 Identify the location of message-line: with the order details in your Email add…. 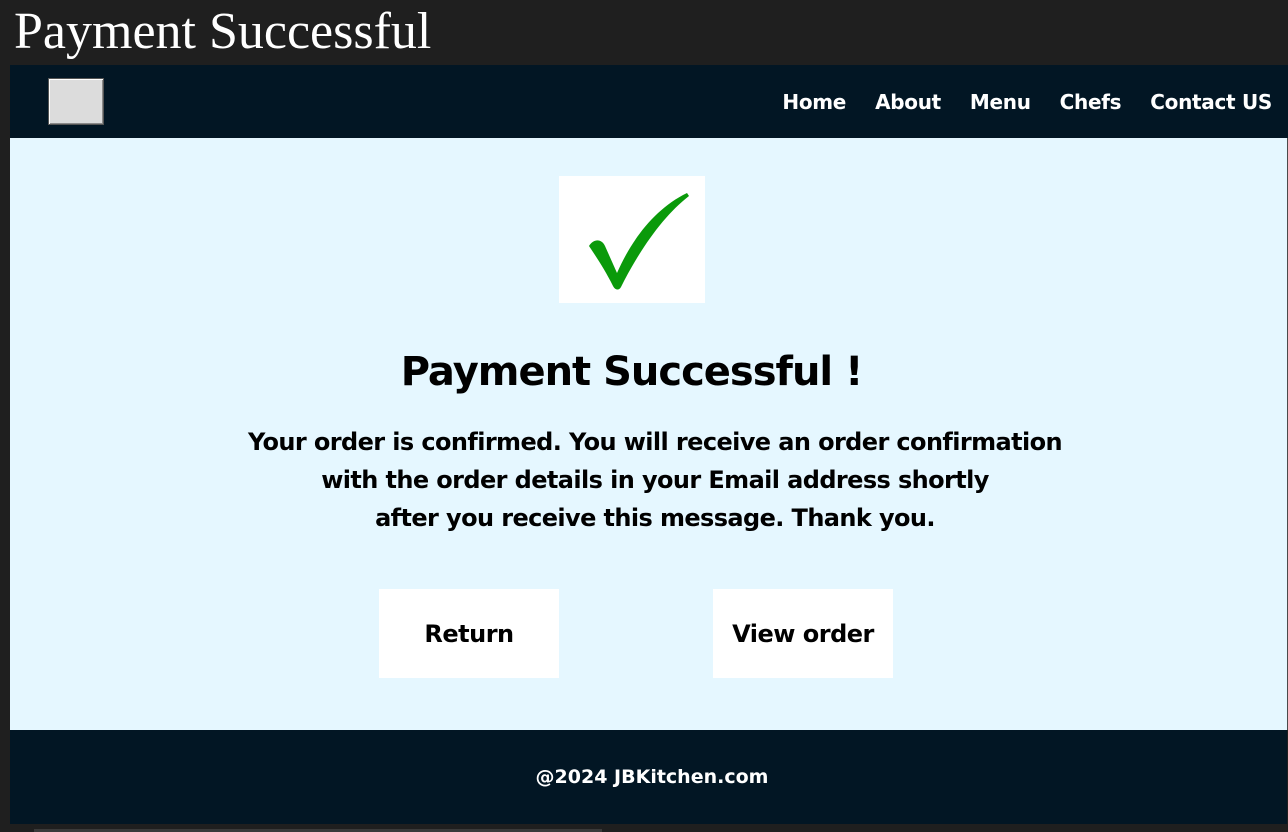
(655, 480).